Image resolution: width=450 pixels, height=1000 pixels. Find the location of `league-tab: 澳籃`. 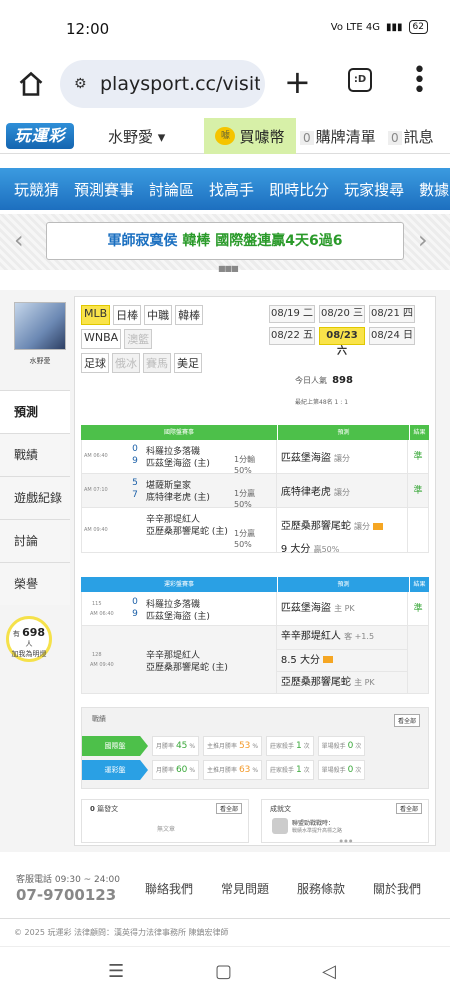

league-tab: 澳籃 is located at coordinates (138, 339).